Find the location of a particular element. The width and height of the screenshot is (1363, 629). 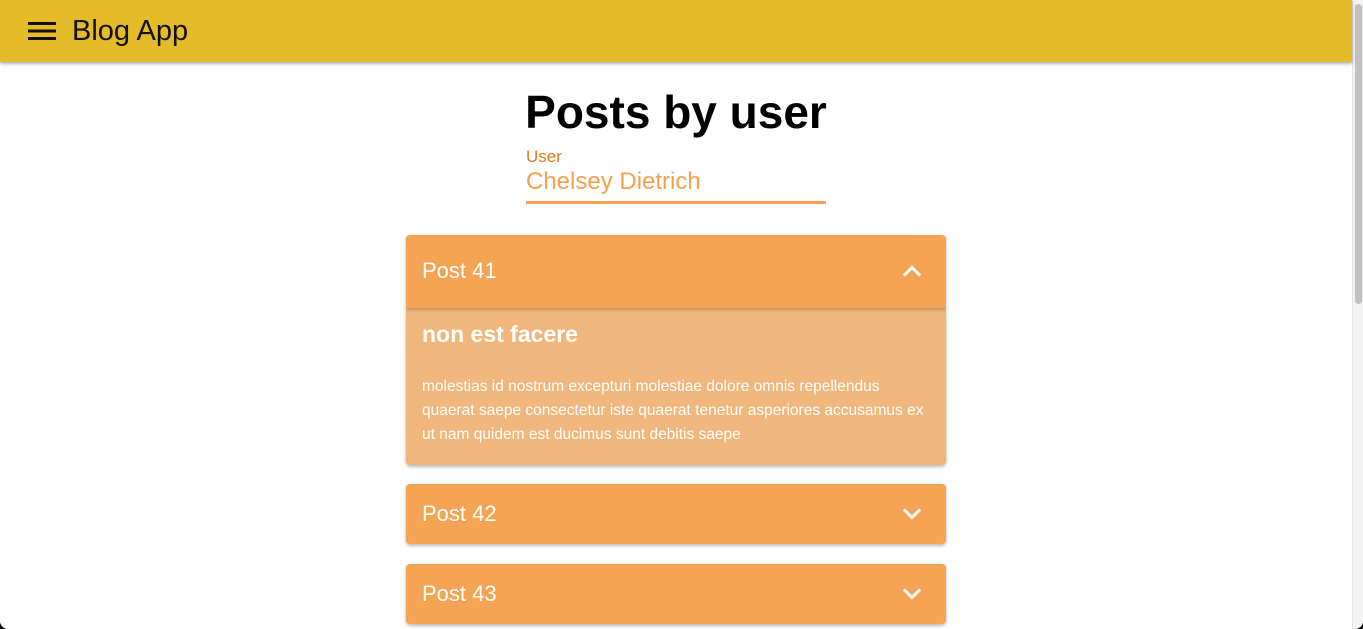

page-title: Posts by user is located at coordinates (676, 112).